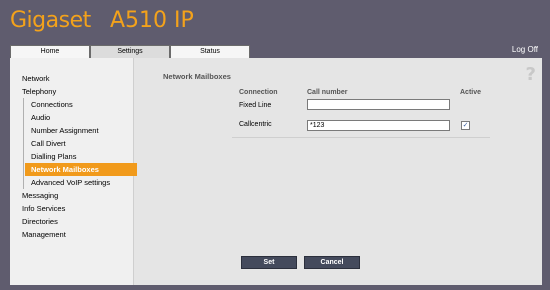  I want to click on column-header-call-number: Call number, so click(327, 92).